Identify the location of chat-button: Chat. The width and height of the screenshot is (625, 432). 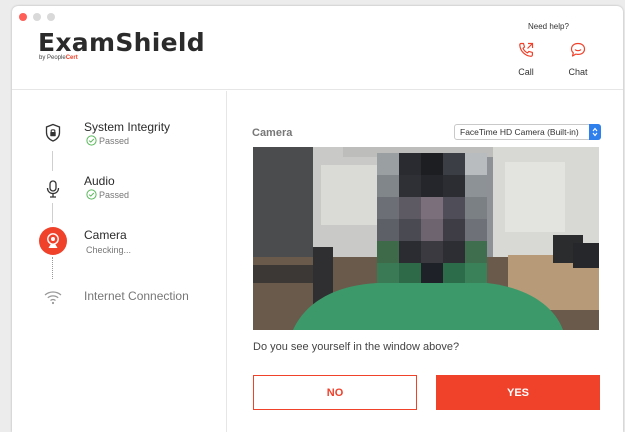
(578, 58).